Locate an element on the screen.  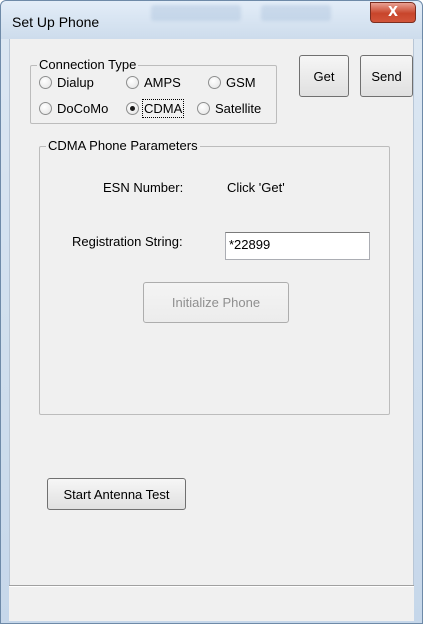
title-bar: Set Up Phone X is located at coordinates (211, 20).